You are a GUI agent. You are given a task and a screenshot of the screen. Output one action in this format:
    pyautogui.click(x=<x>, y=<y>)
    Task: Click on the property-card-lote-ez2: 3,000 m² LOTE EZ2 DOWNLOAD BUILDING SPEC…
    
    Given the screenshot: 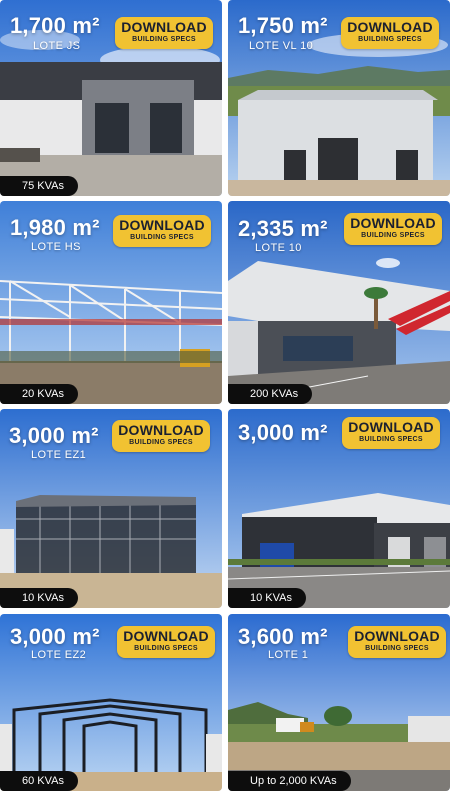 What is the action you would take?
    pyautogui.click(x=111, y=702)
    